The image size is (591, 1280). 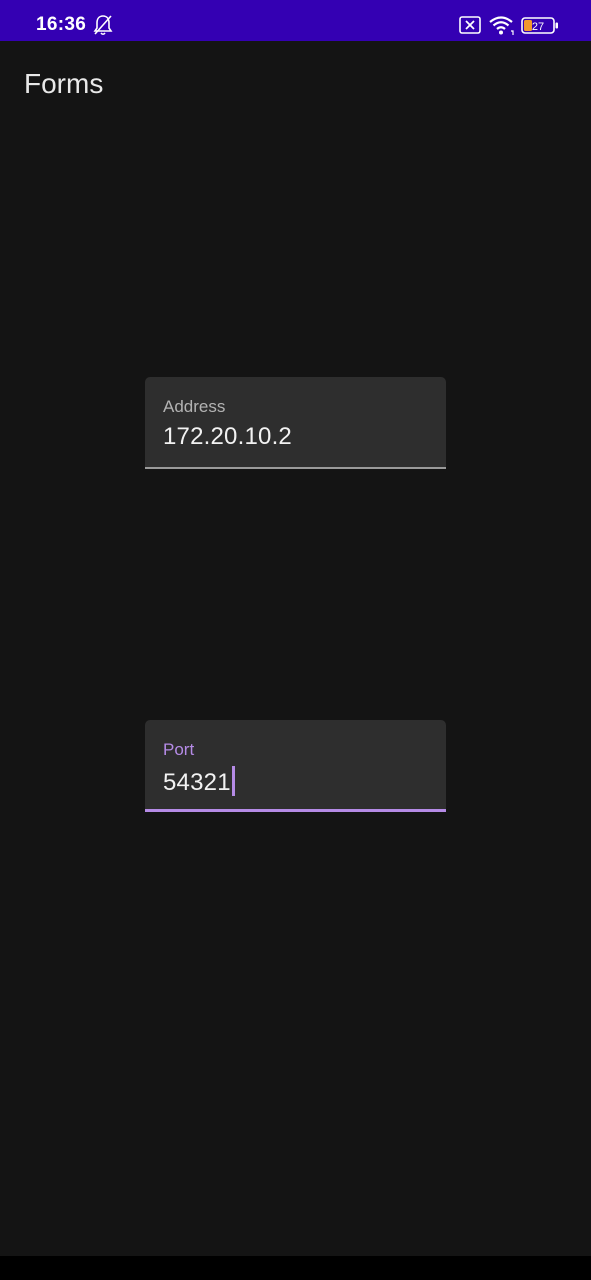 I want to click on port-label: Port, so click(x=179, y=749).